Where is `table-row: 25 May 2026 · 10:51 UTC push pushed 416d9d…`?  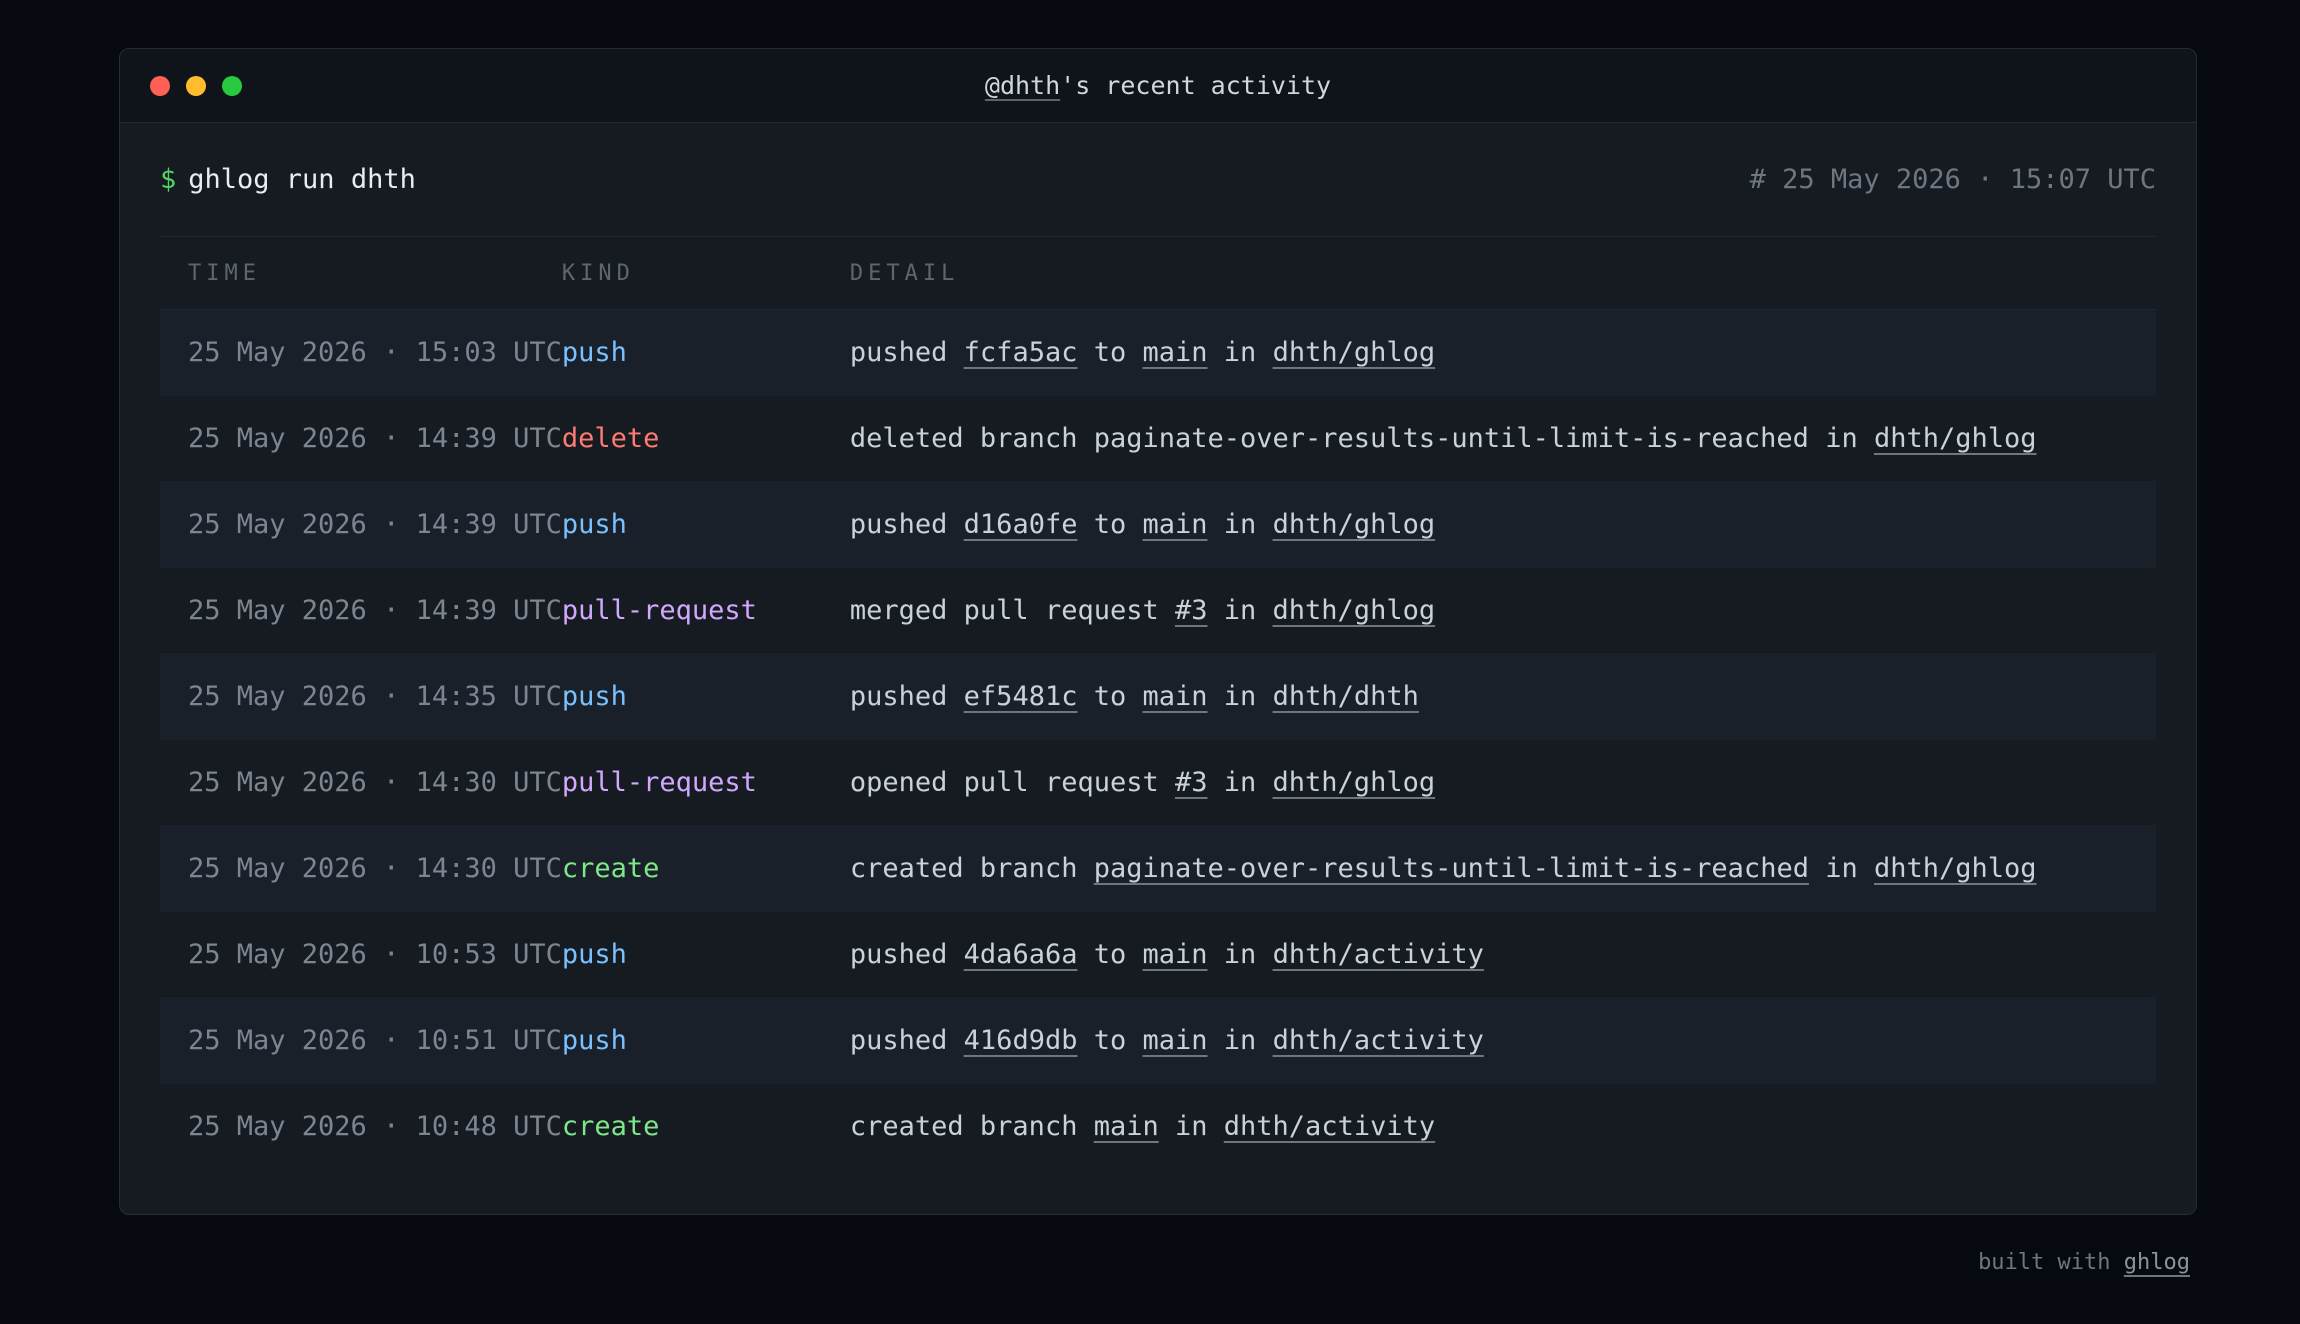 table-row: 25 May 2026 · 10:51 UTC push pushed 416d9d… is located at coordinates (1158, 1040).